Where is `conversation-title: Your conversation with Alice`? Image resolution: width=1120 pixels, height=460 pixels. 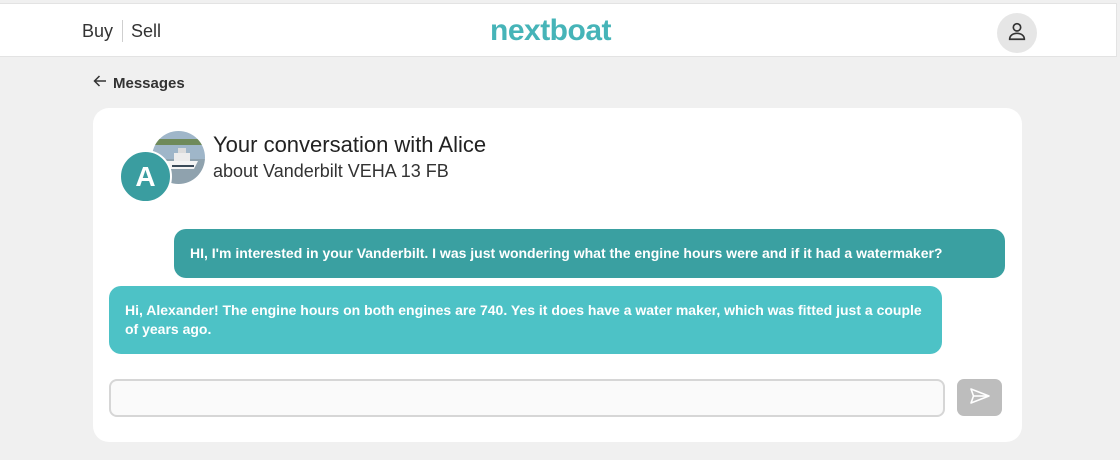 conversation-title: Your conversation with Alice is located at coordinates (350, 144).